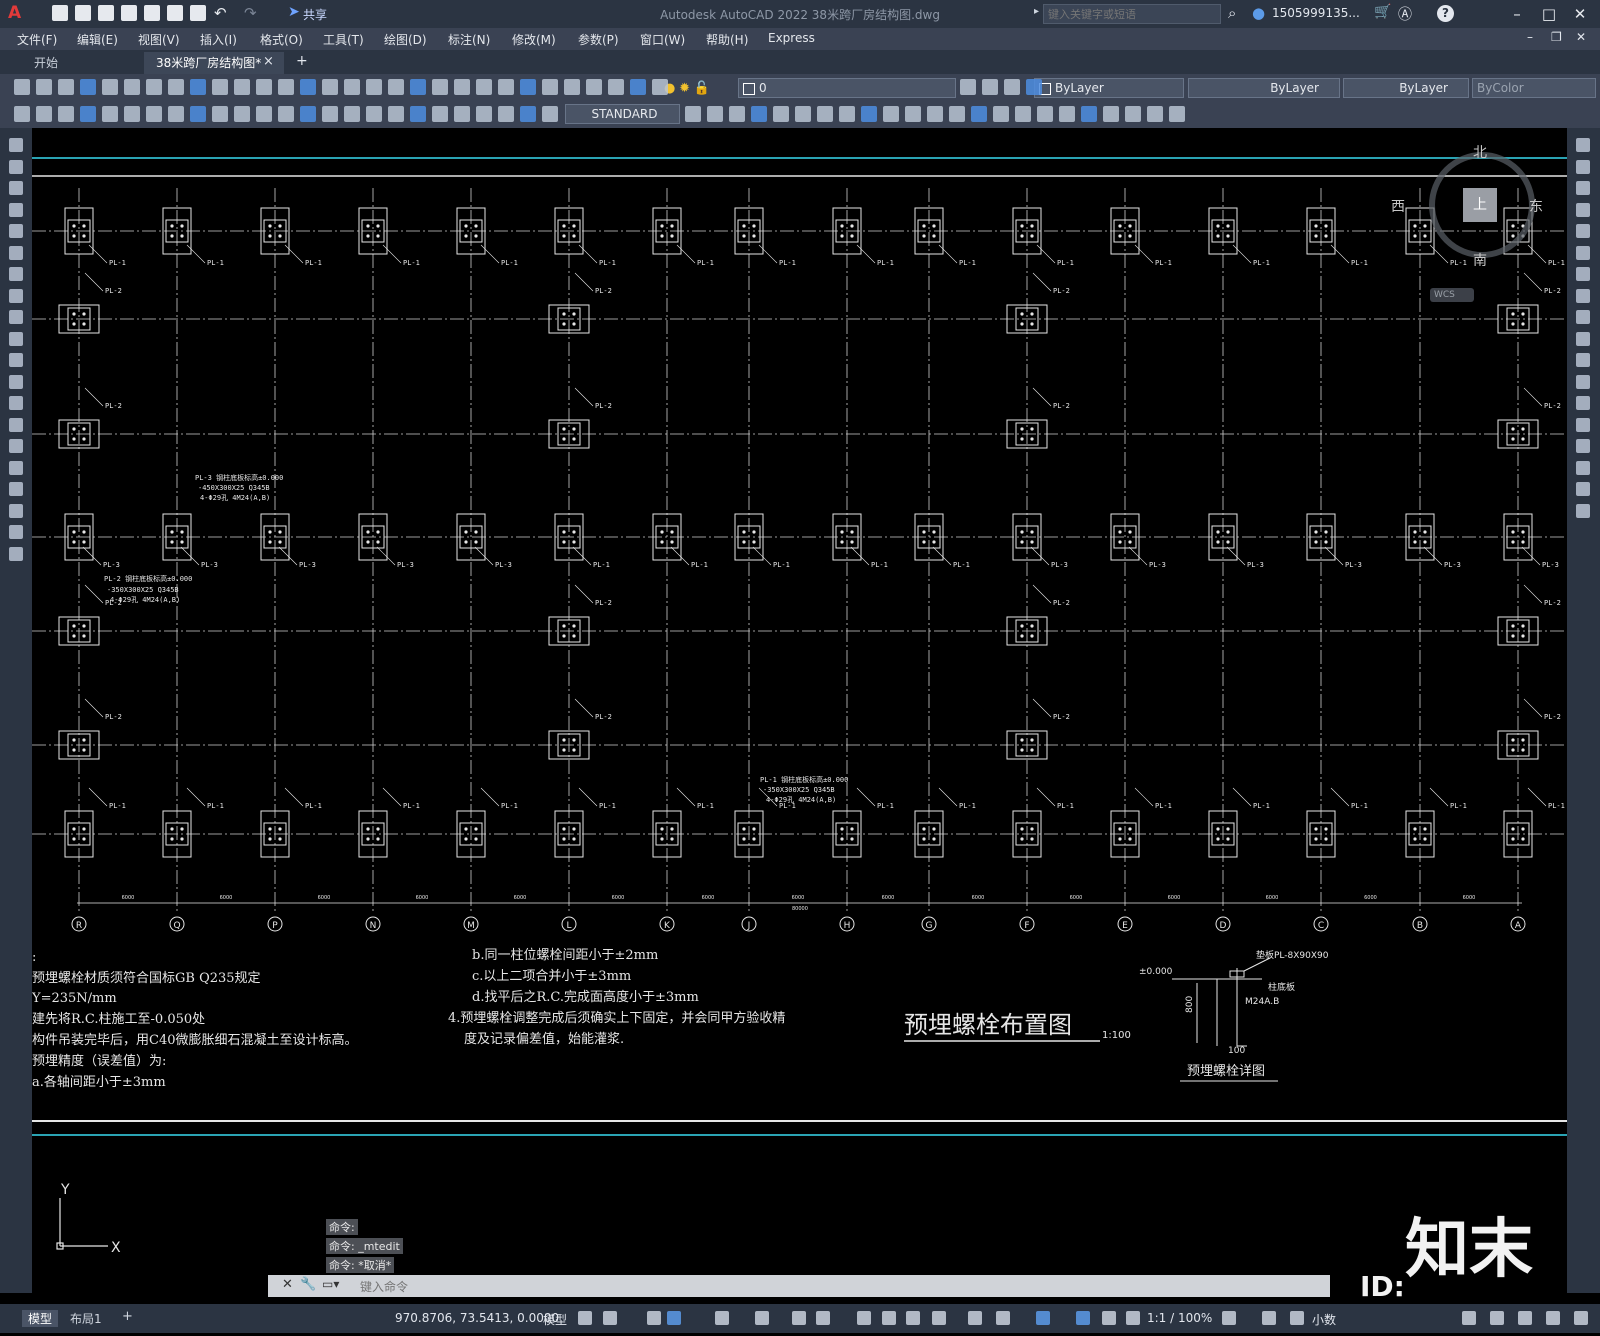 This screenshot has height=1336, width=1600. What do you see at coordinates (1406, 88) in the screenshot?
I see `lineweight-dropdown: ByLayer` at bounding box center [1406, 88].